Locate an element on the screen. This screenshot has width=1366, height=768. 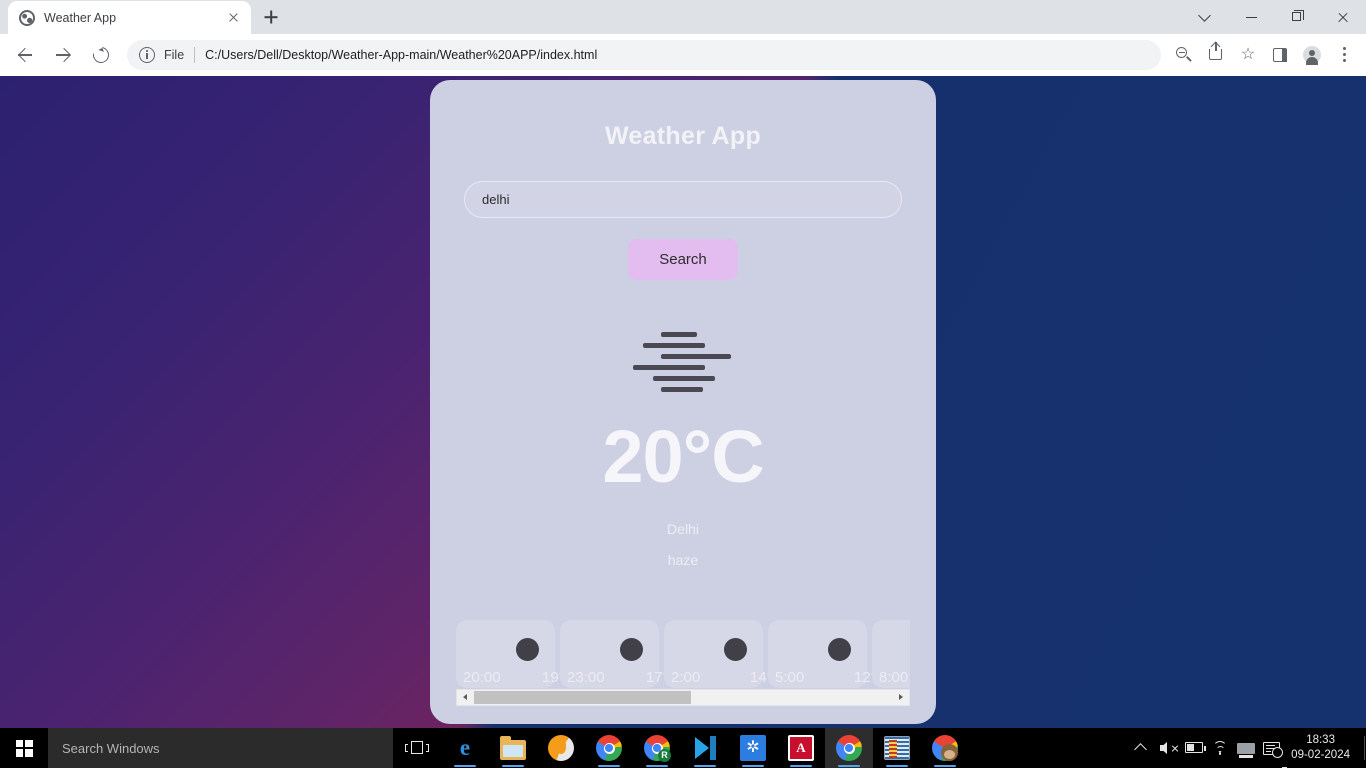
file-explorer-icon is located at coordinates (513, 748).